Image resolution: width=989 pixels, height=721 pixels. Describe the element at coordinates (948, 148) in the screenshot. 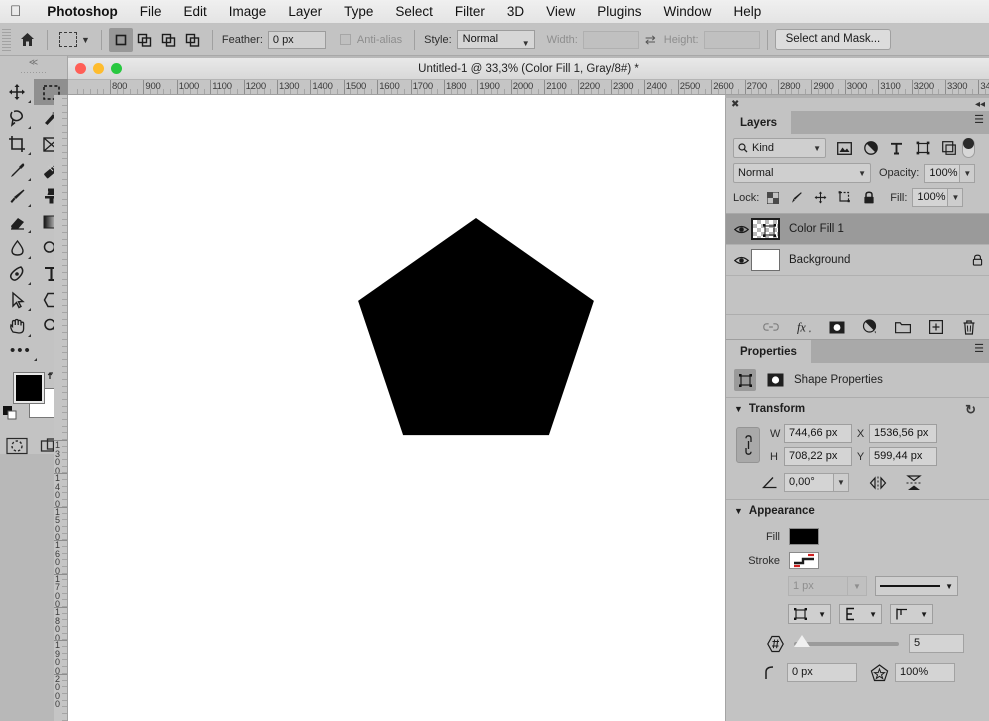

I see `filter-smartobject-icon` at that location.